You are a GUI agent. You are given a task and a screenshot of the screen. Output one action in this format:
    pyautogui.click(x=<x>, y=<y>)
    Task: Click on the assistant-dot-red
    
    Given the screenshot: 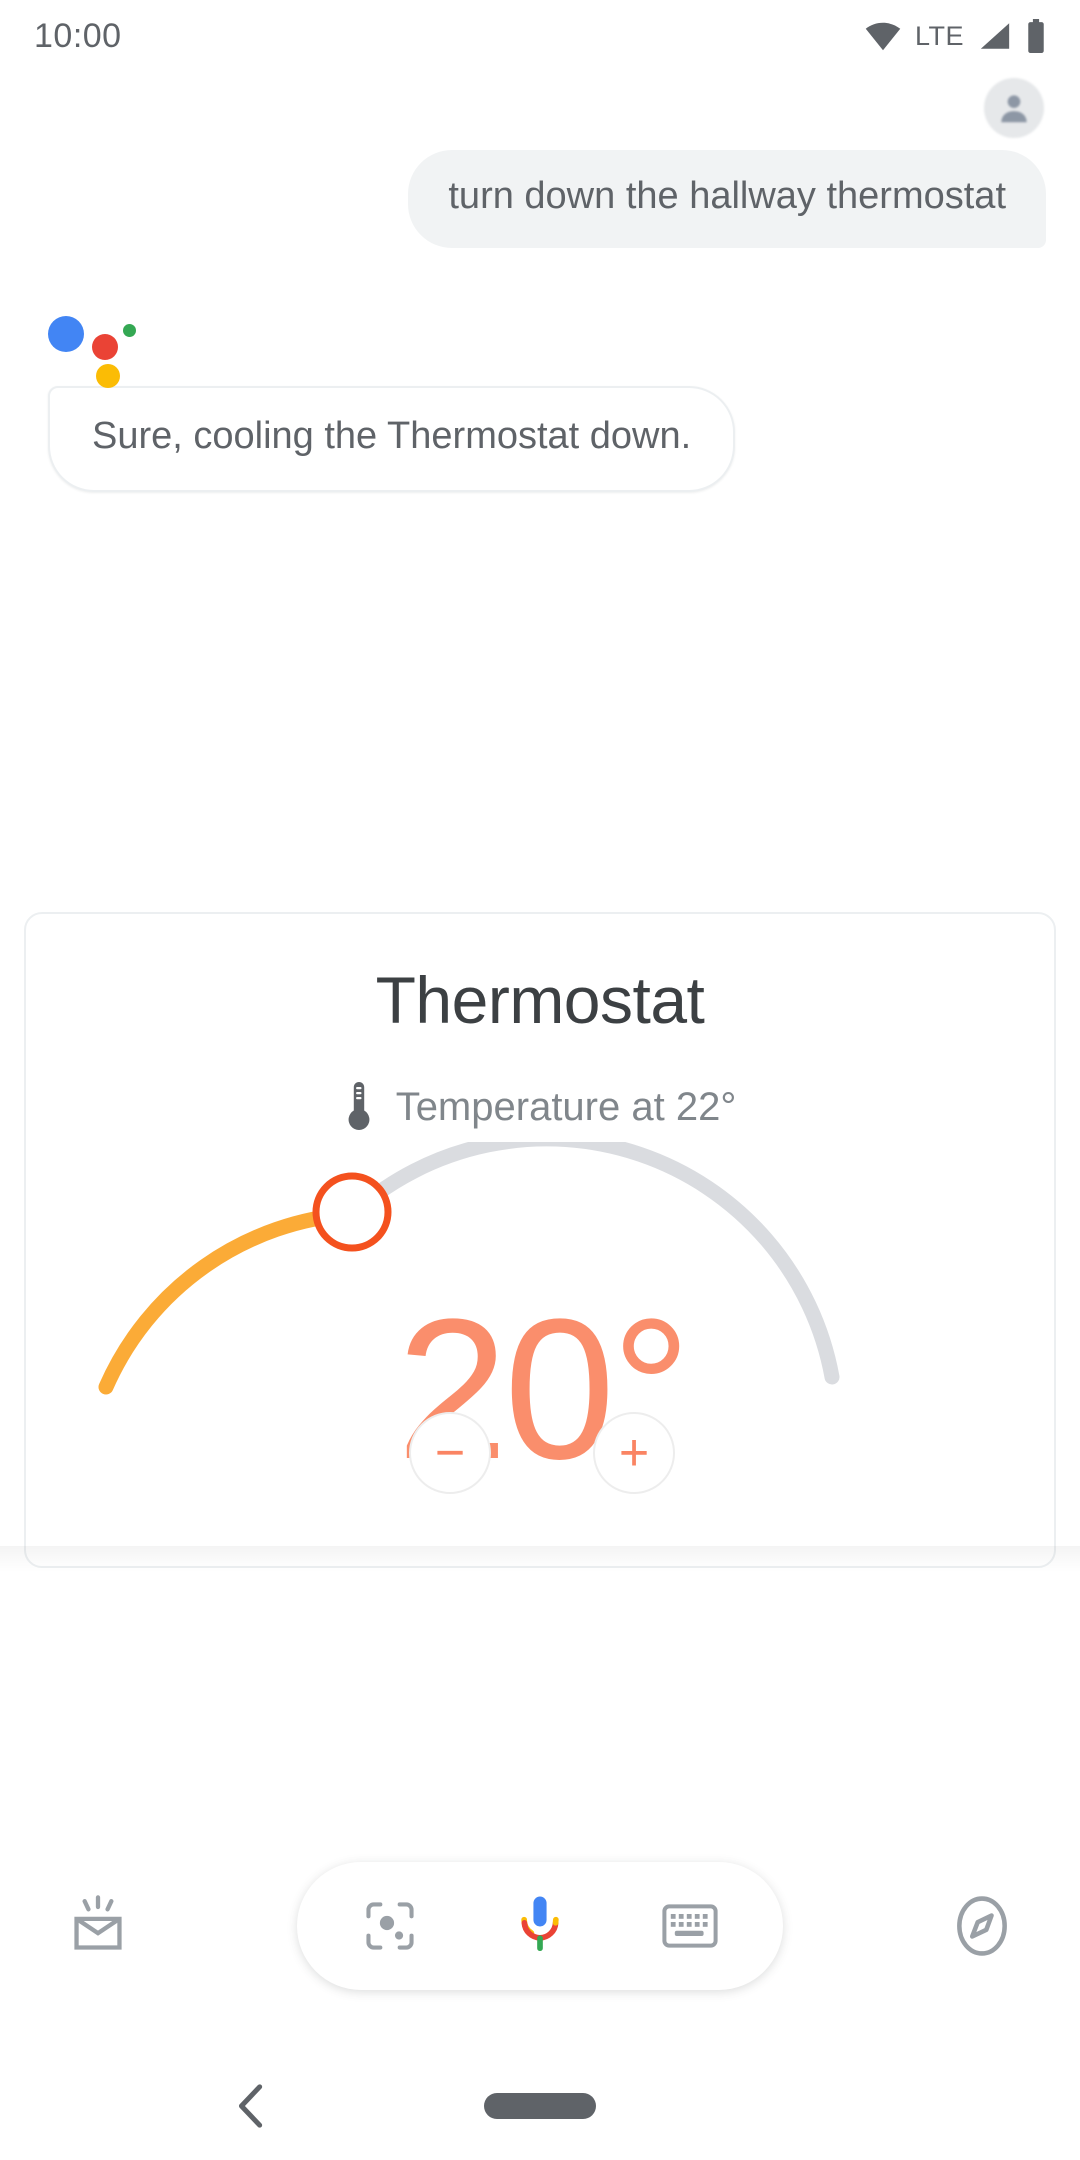 What is the action you would take?
    pyautogui.click(x=105, y=346)
    